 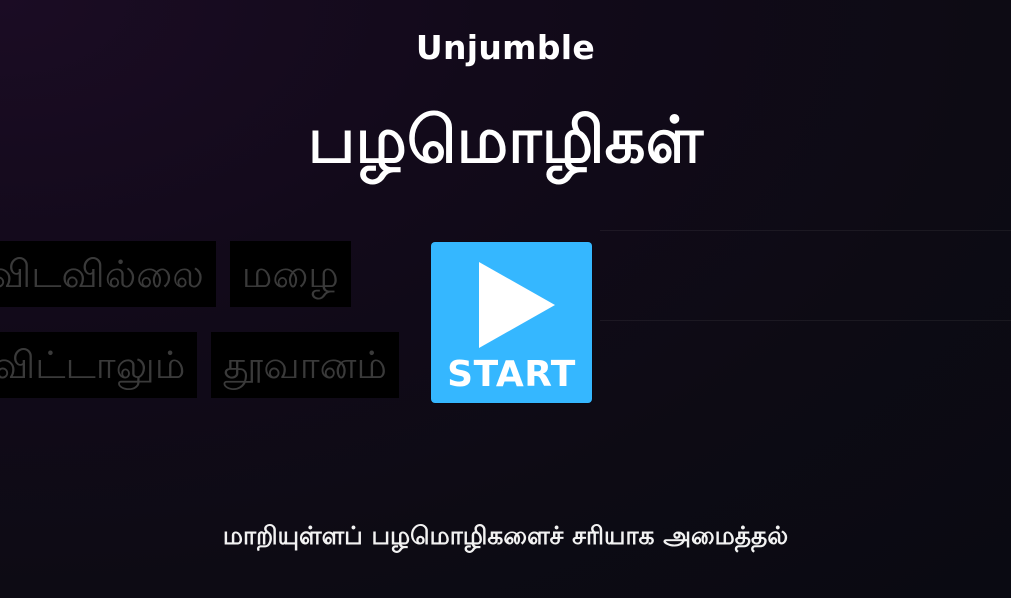 What do you see at coordinates (108, 274) in the screenshot?
I see `word-tile: விடவில்லை` at bounding box center [108, 274].